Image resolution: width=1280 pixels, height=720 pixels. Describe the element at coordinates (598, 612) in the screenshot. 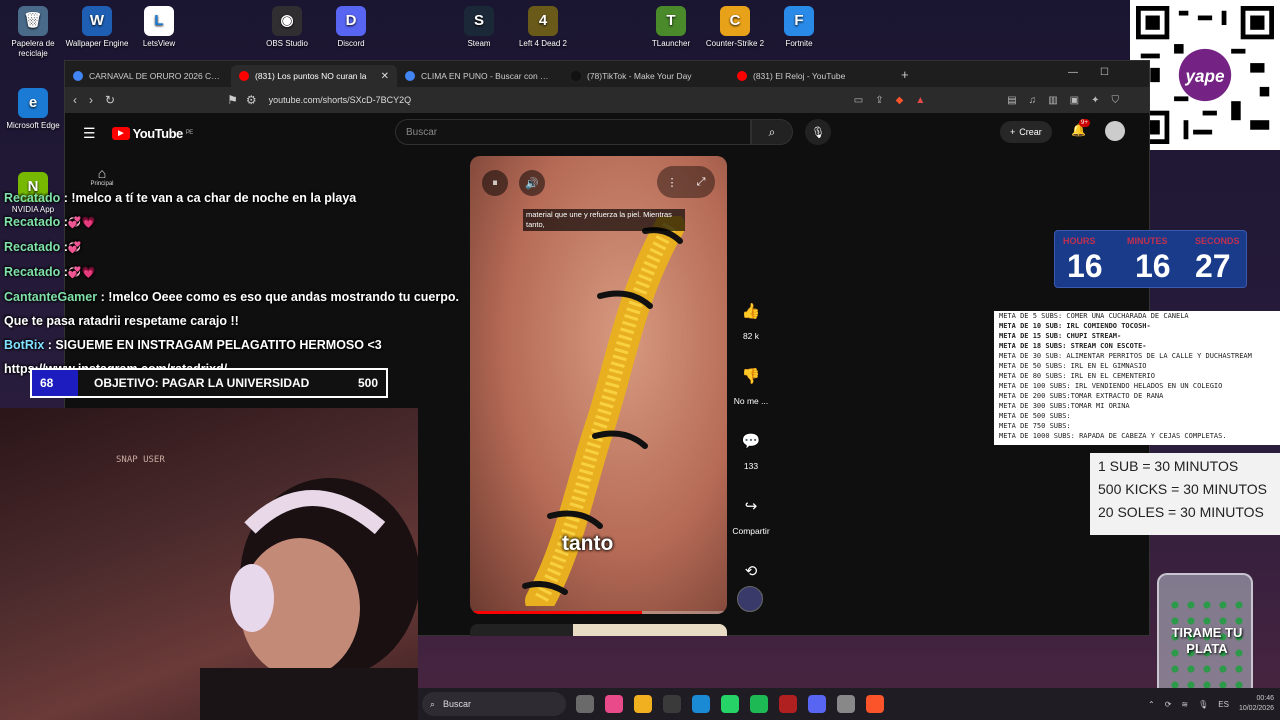

I see `video-progress-bar` at that location.